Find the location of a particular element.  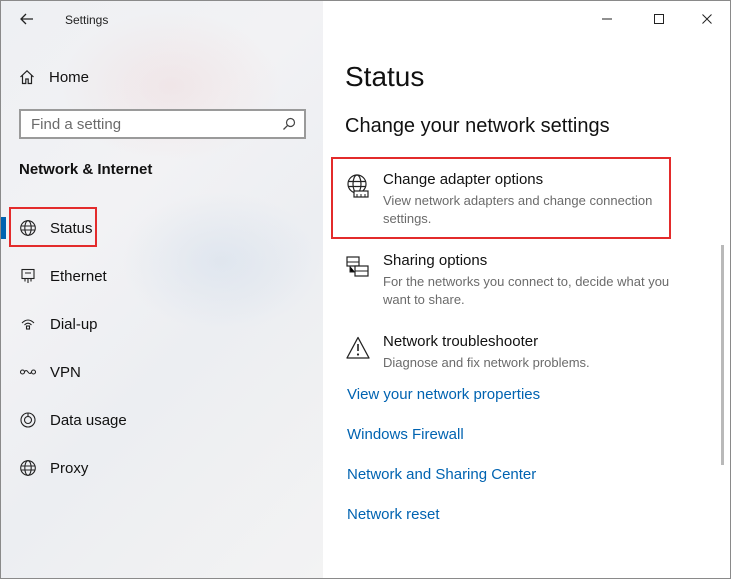

sidebar-item-label: Proxy is located at coordinates (69, 468).